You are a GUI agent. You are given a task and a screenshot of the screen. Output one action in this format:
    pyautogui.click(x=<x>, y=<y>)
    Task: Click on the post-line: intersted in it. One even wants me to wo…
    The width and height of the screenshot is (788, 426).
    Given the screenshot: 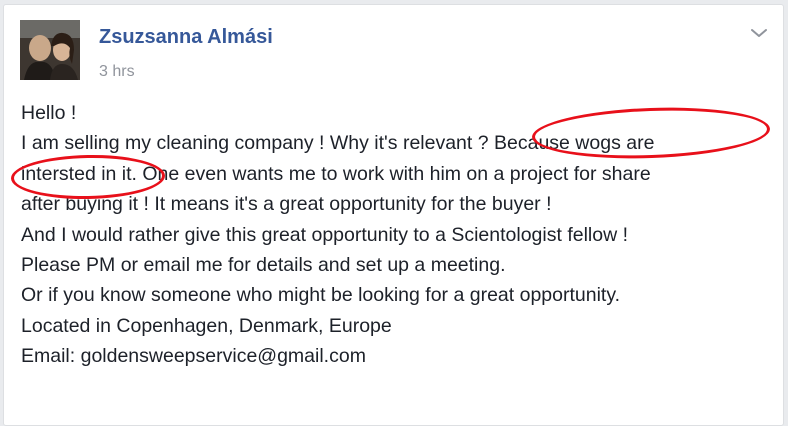 What is the action you would take?
    pyautogui.click(x=336, y=173)
    